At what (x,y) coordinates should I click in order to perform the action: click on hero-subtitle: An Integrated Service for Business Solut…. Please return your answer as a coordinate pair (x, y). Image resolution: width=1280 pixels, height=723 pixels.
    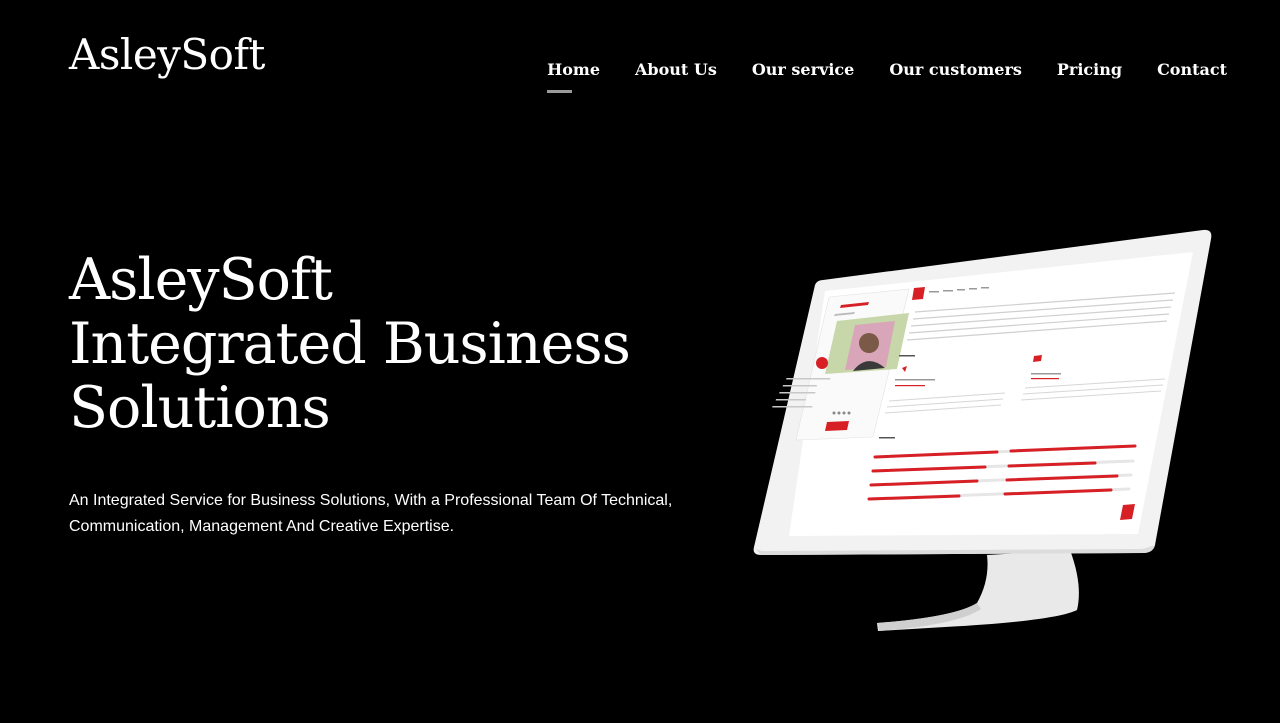
    Looking at the image, I should click on (371, 513).